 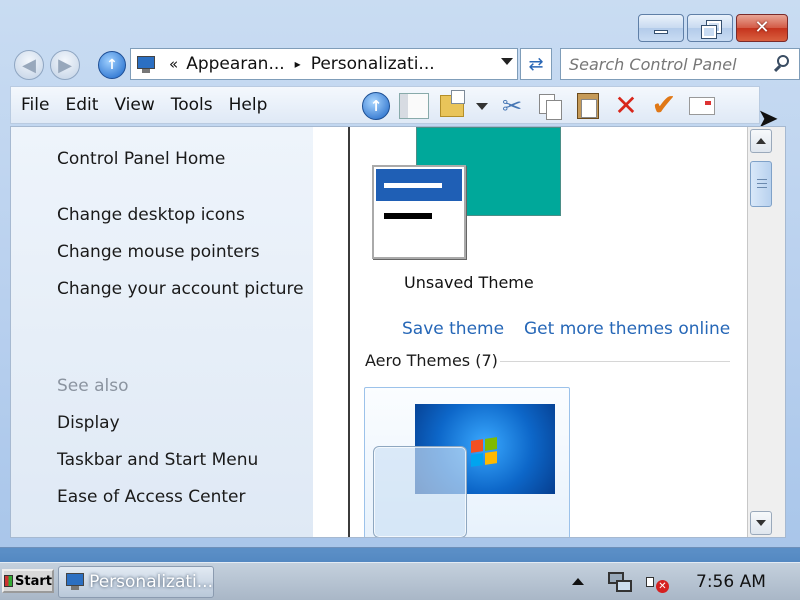 What do you see at coordinates (507, 61) in the screenshot?
I see `address-dropdown-icon` at bounding box center [507, 61].